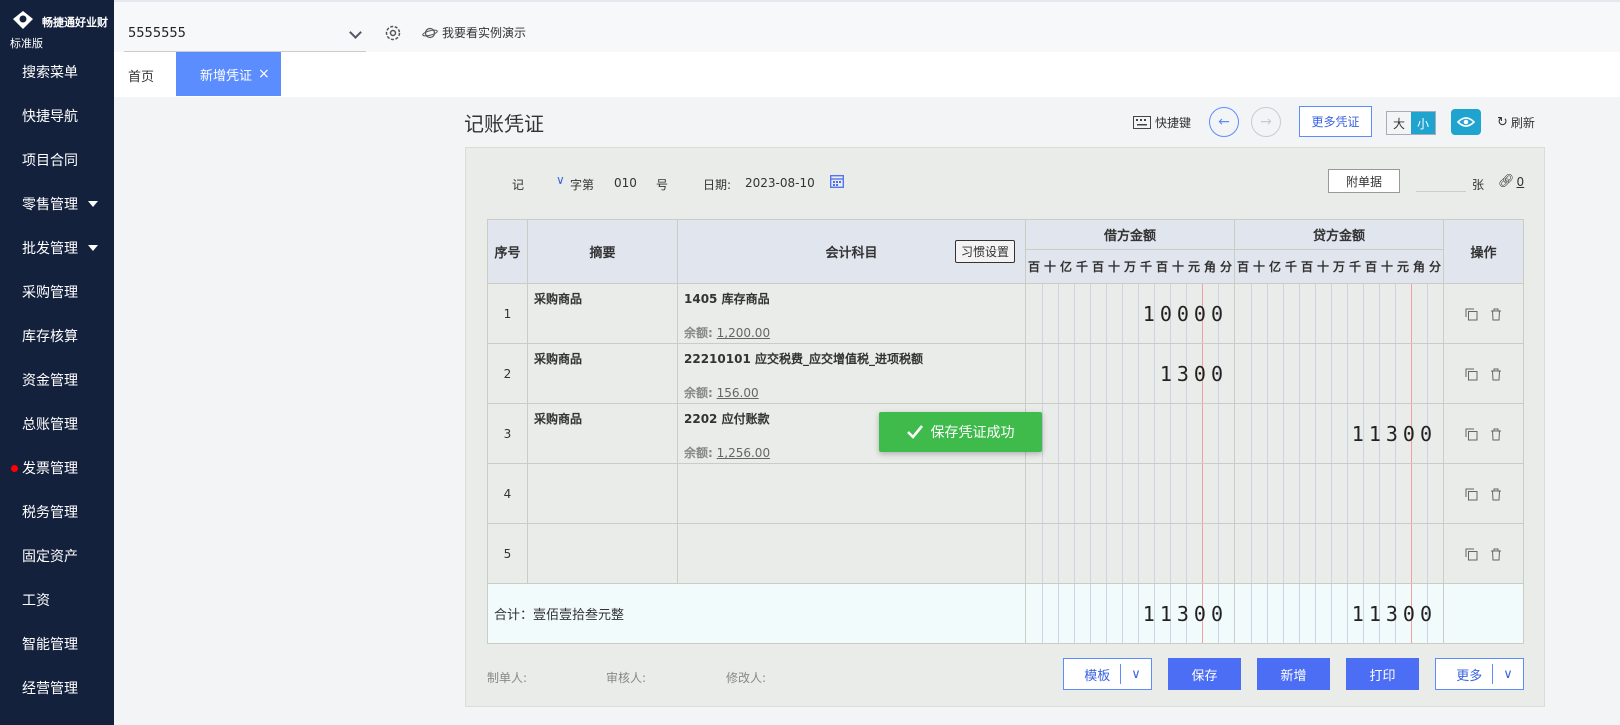  What do you see at coordinates (780, 183) in the screenshot?
I see `date-input: 2023-08-10` at bounding box center [780, 183].